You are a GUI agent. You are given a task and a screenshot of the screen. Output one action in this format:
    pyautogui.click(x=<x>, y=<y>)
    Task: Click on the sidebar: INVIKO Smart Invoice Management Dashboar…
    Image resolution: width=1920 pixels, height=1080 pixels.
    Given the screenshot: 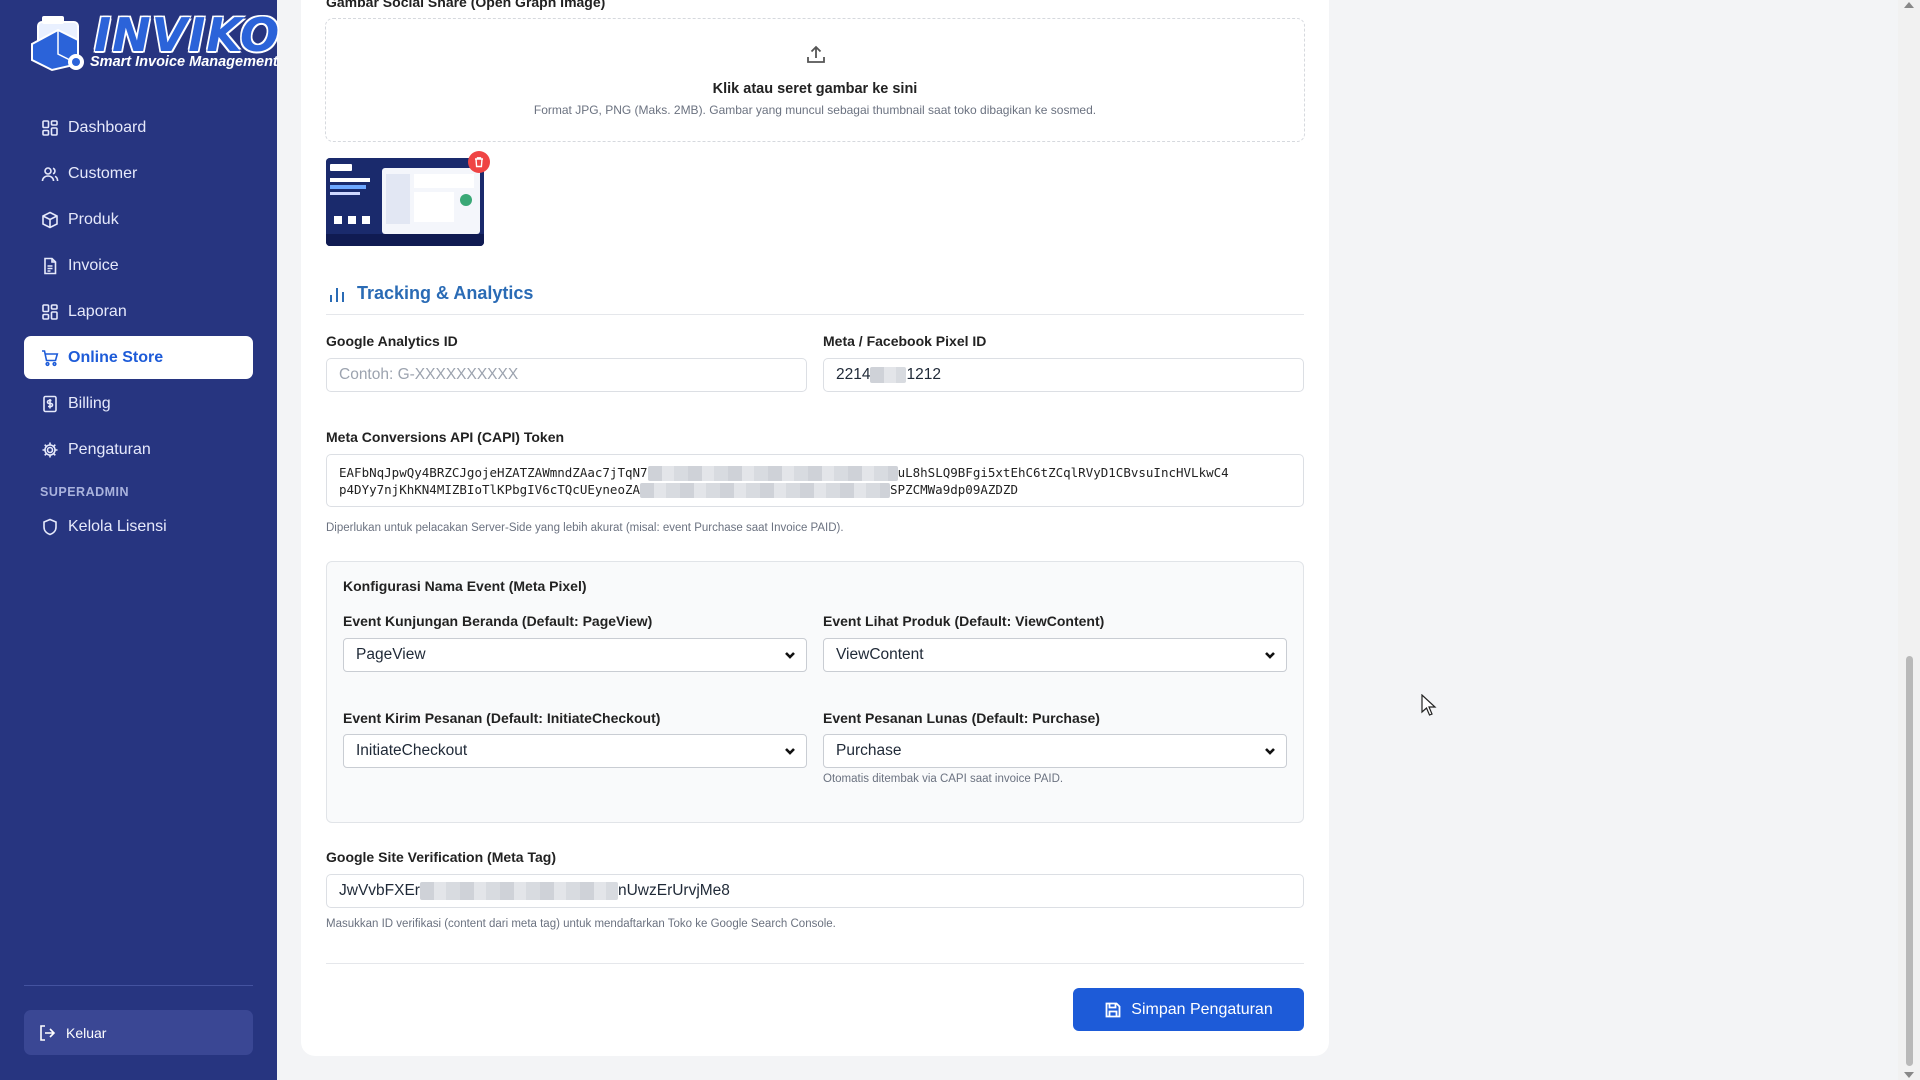 What is the action you would take?
    pyautogui.click(x=139, y=540)
    